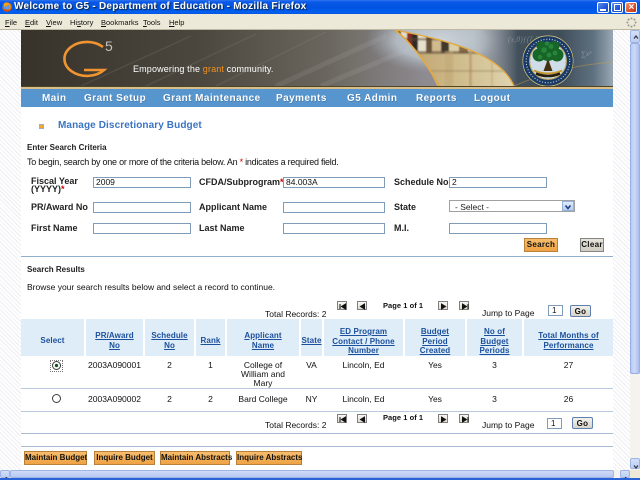  Describe the element at coordinates (109, 46) in the screenshot. I see `svg-text: 5` at that location.